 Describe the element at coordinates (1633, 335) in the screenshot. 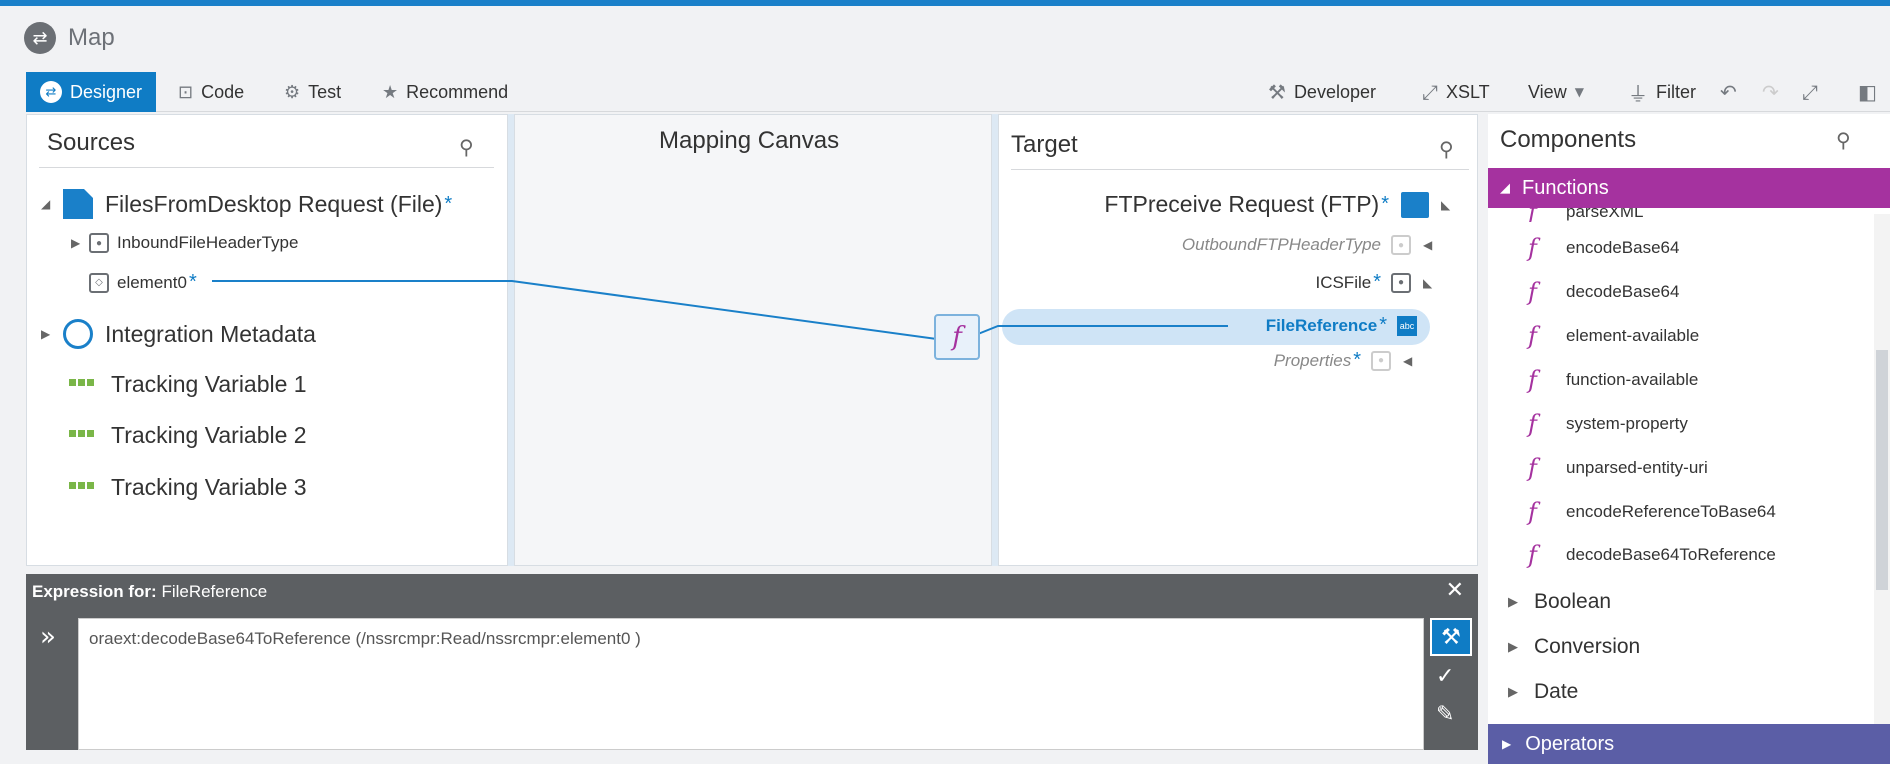

I see `function-label: element-available` at that location.